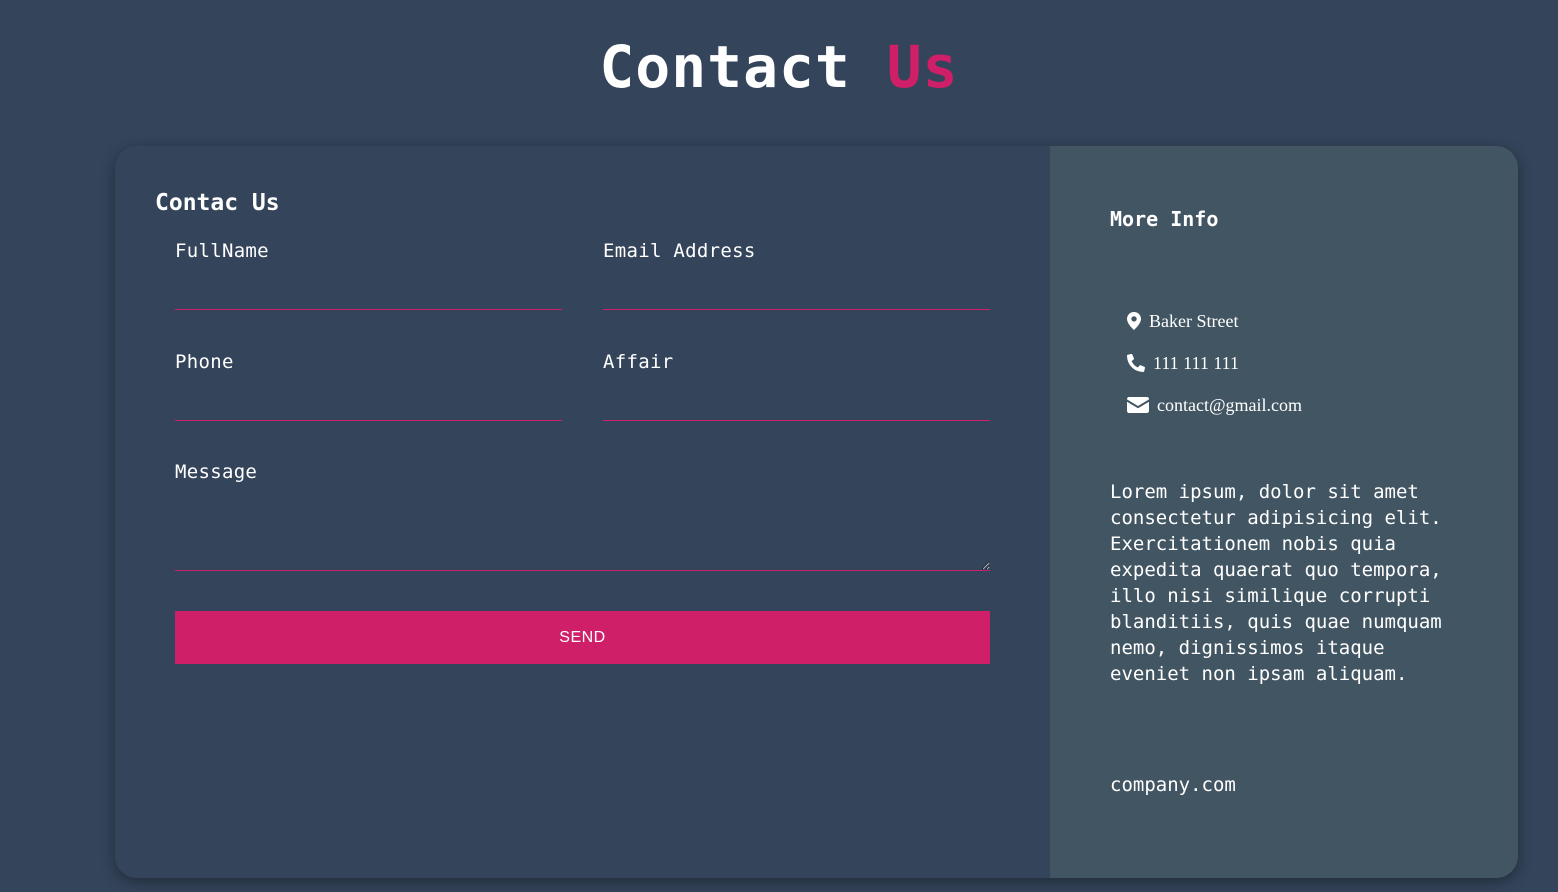 The width and height of the screenshot is (1558, 892). What do you see at coordinates (582, 531) in the screenshot?
I see `message-textarea` at bounding box center [582, 531].